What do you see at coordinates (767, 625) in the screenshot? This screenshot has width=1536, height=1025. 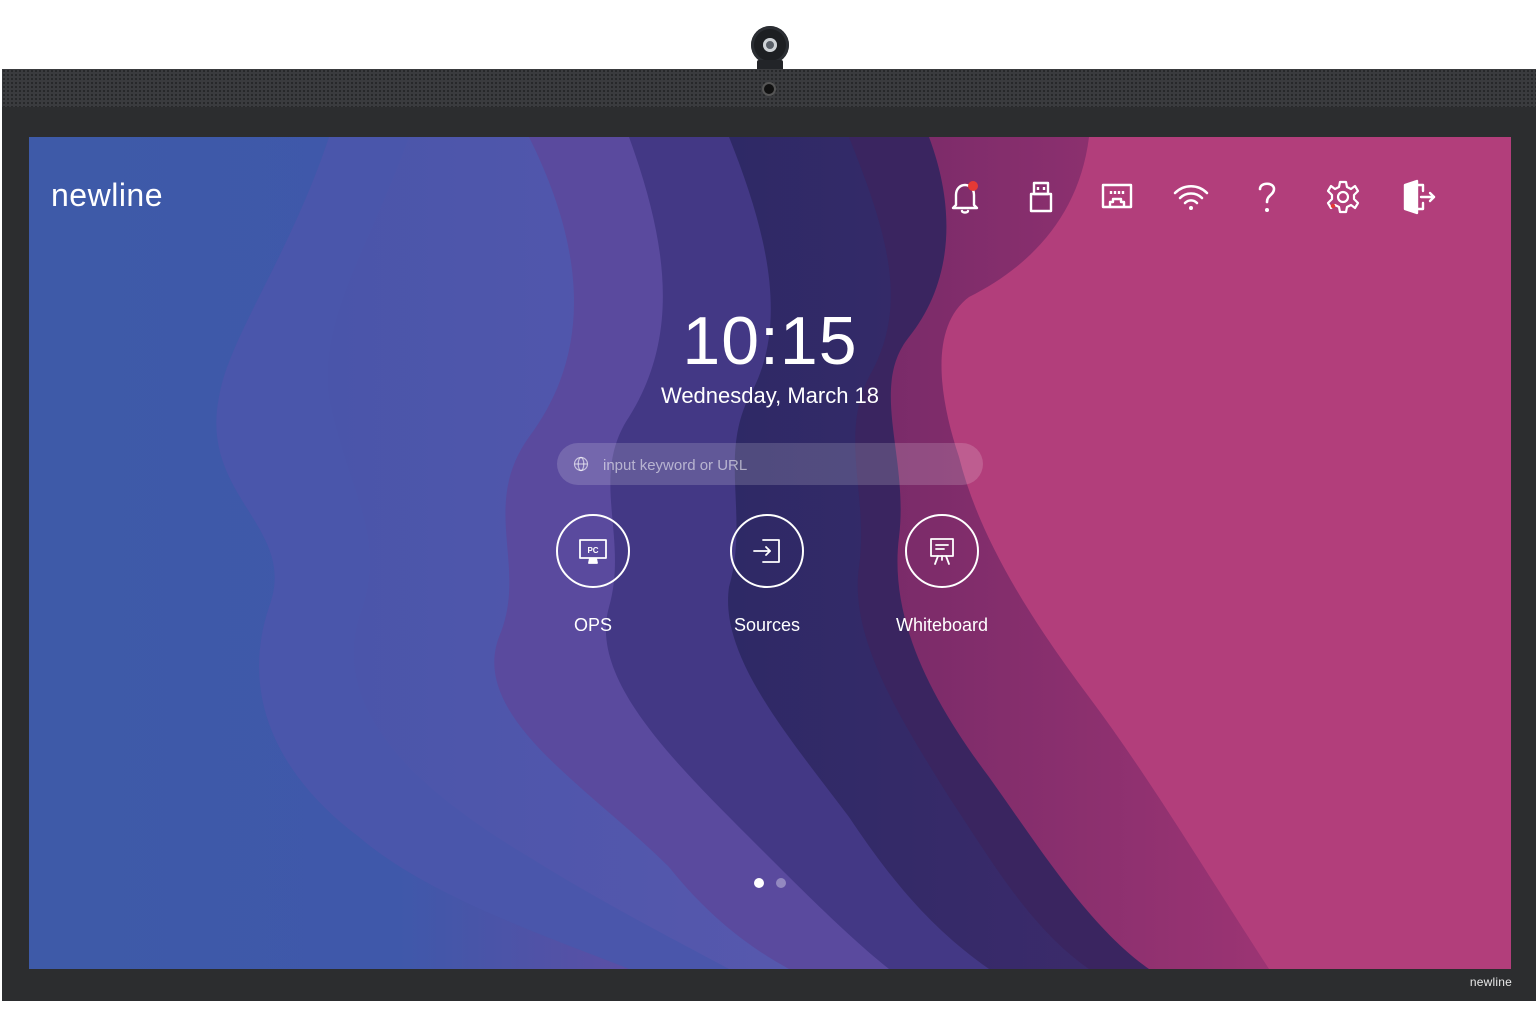 I see `app-label-sources: Sources` at bounding box center [767, 625].